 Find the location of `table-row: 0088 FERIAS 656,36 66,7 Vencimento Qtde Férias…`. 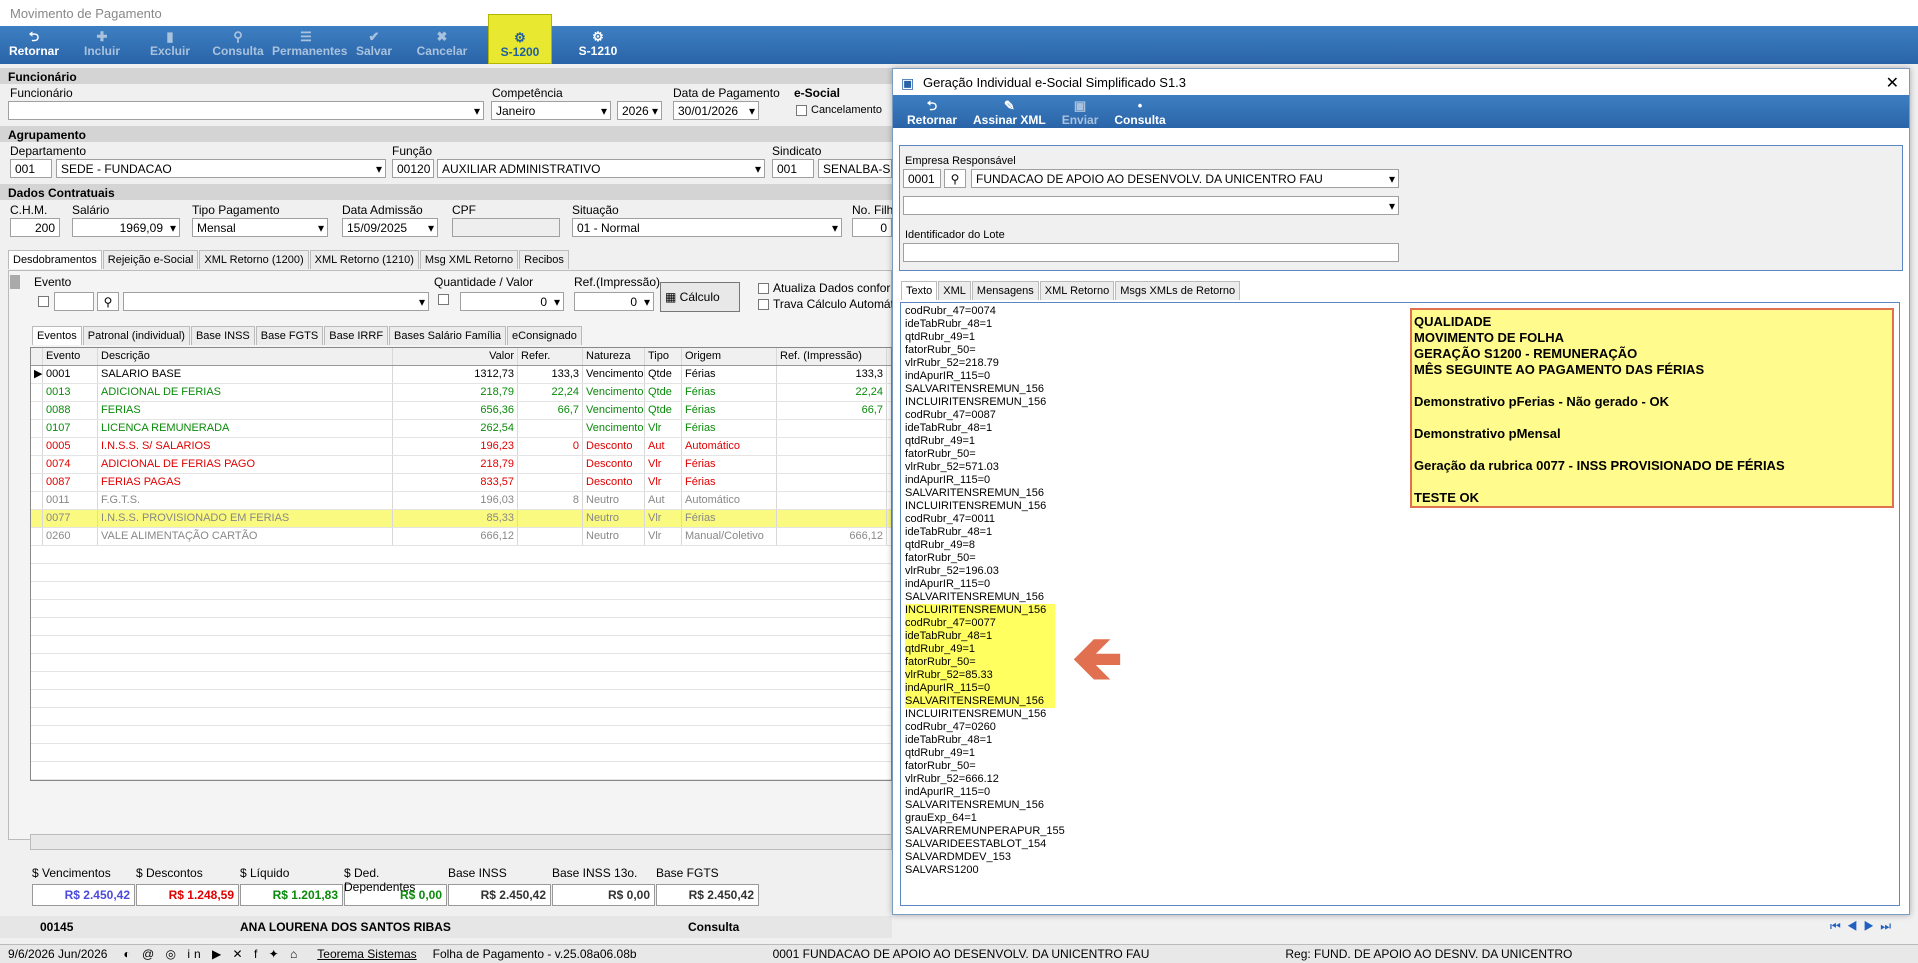

table-row: 0088 FERIAS 656,36 66,7 Vencimento Qtde Férias… is located at coordinates (461, 411).